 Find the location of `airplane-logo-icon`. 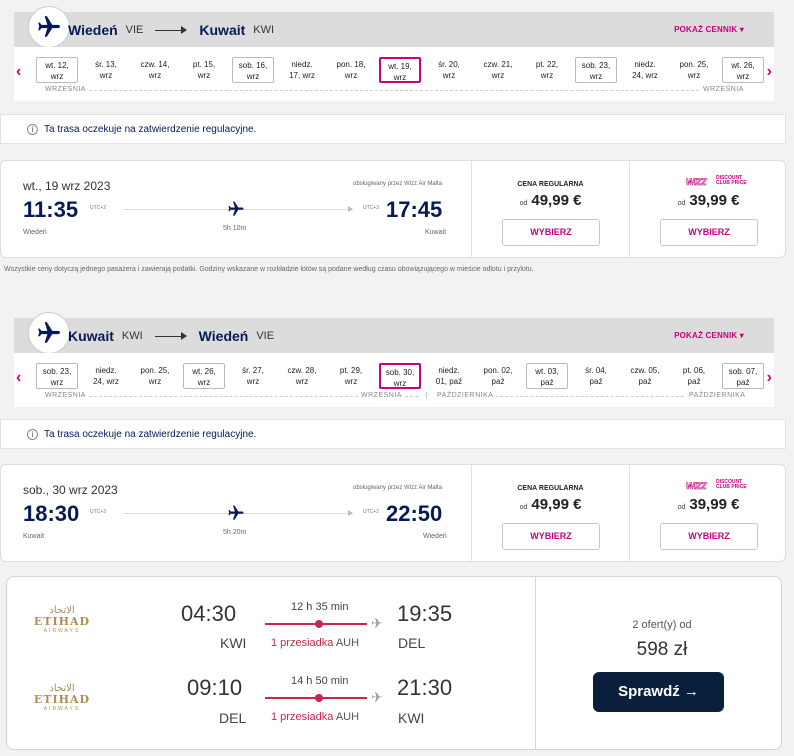

airplane-logo-icon is located at coordinates (49, 333).